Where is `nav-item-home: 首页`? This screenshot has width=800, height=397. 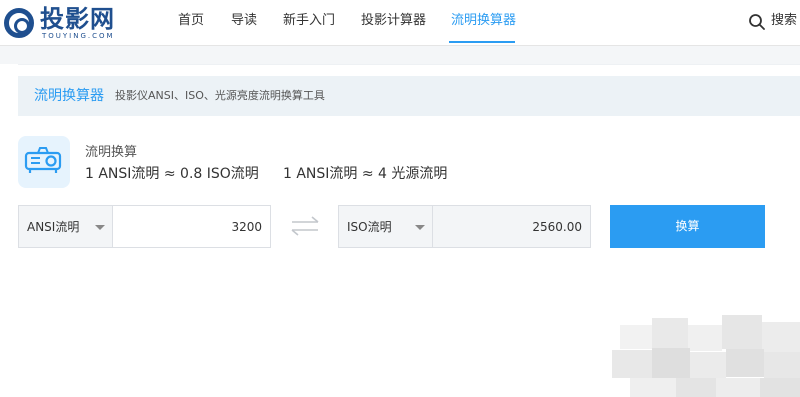 nav-item-home: 首页 is located at coordinates (191, 21).